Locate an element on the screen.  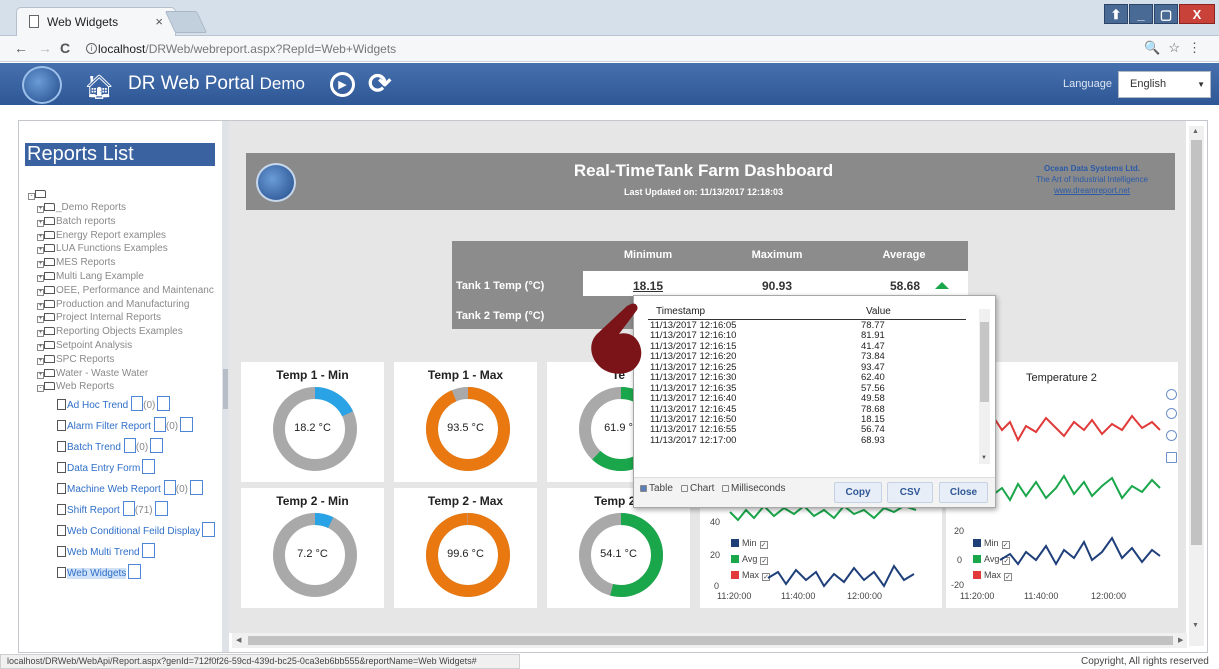
scroll-down-icon: ▼ is located at coordinates (1195, 625).